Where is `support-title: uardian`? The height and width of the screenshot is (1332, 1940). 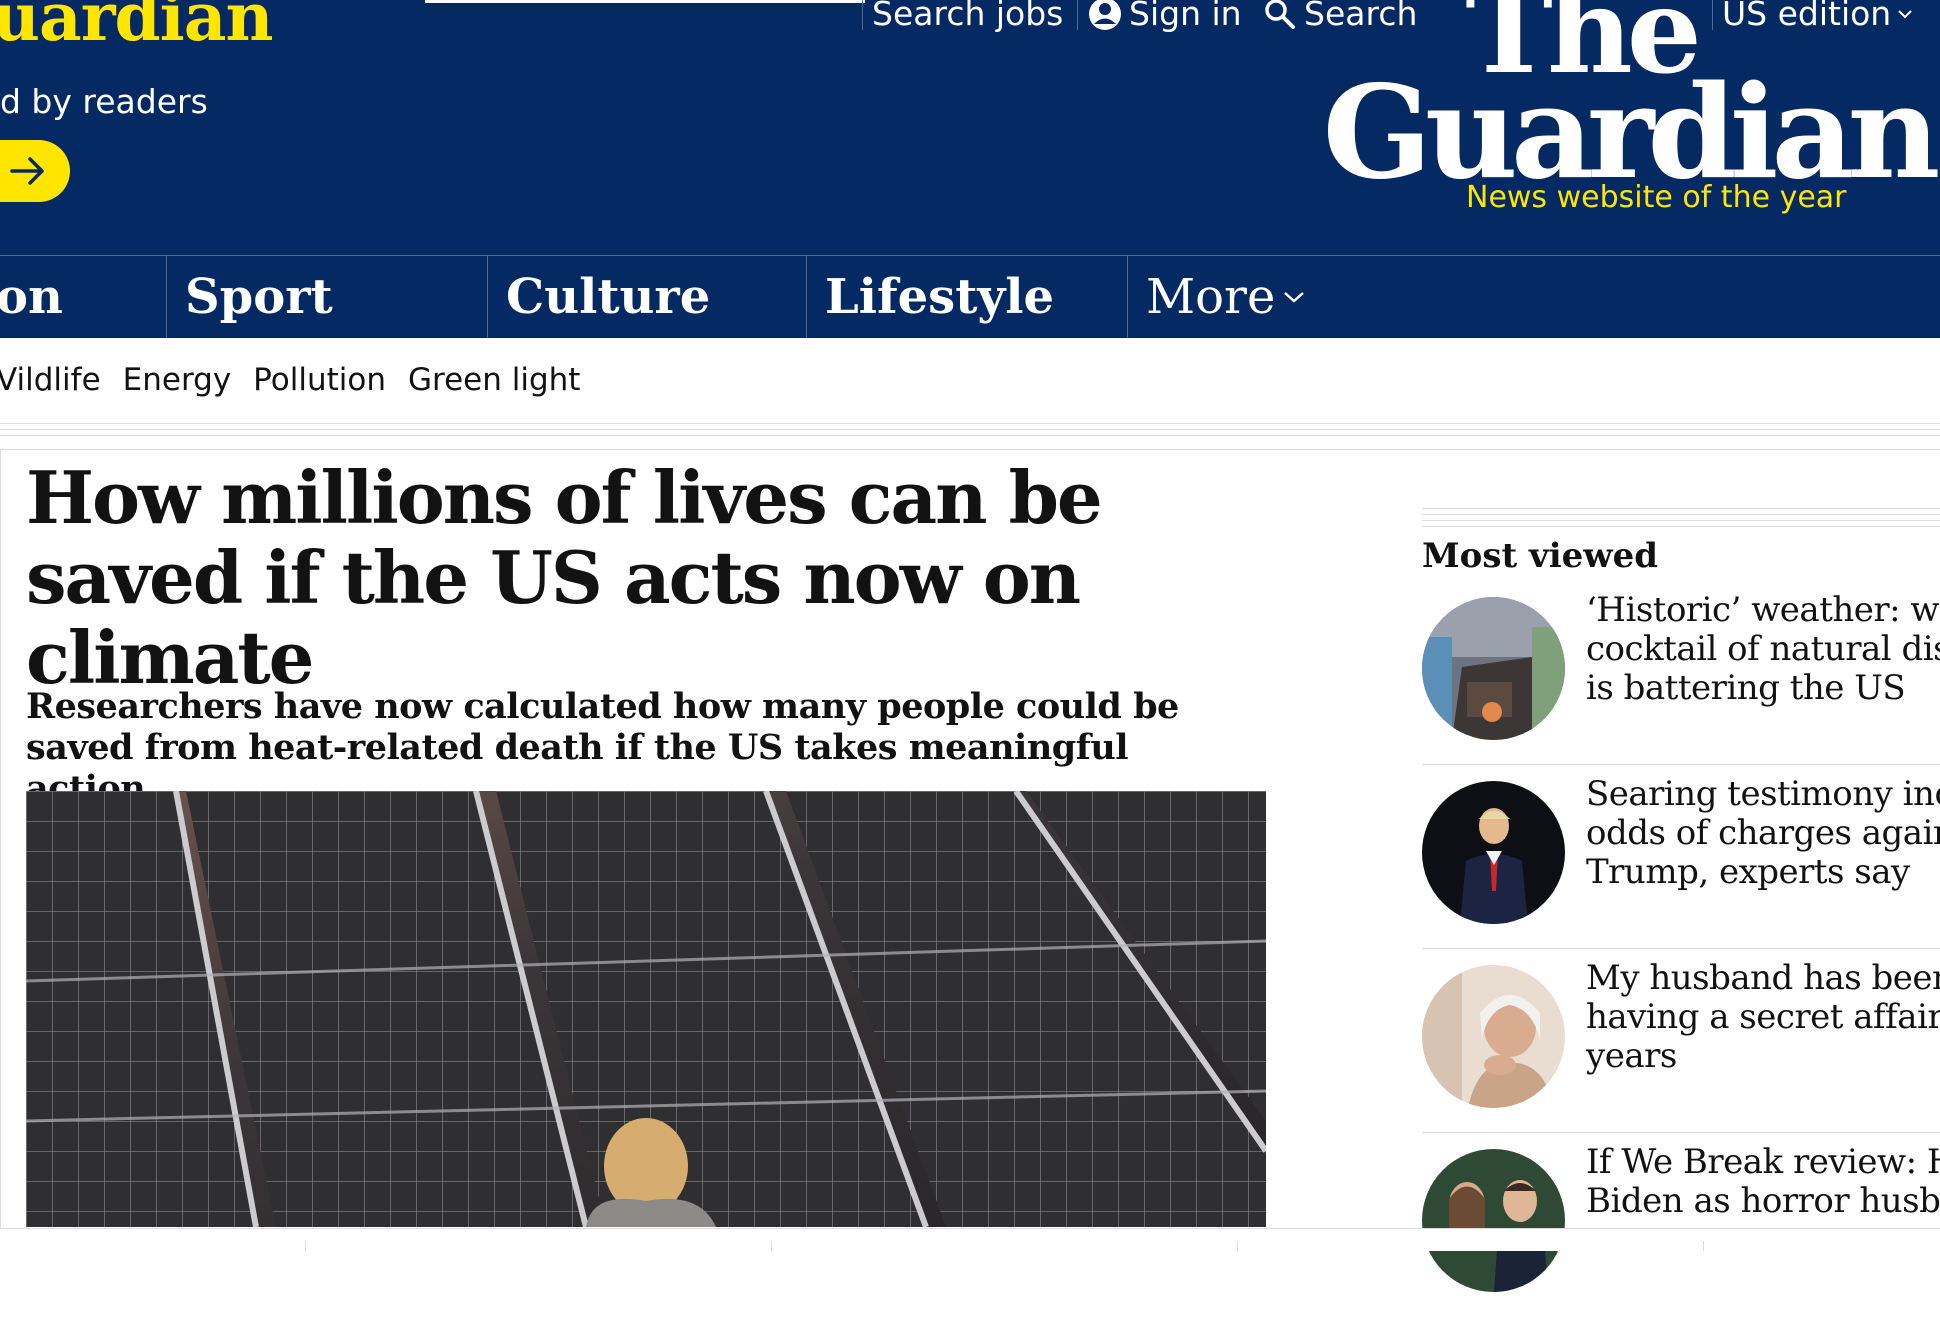 support-title: uardian is located at coordinates (136, 28).